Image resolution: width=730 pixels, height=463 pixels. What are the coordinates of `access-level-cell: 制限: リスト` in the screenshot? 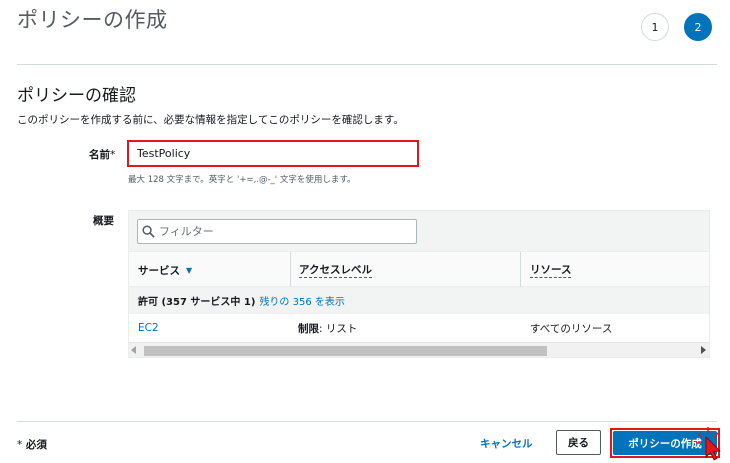 It's located at (328, 328).